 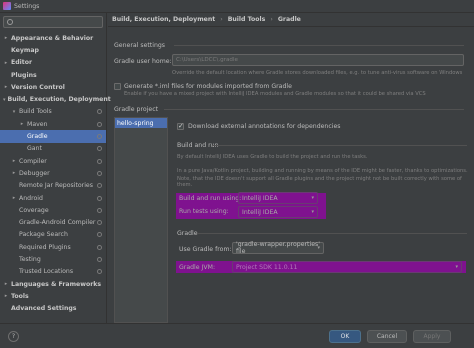 I want to click on sidebar-item-plugins: Plugins, so click(x=53, y=75).